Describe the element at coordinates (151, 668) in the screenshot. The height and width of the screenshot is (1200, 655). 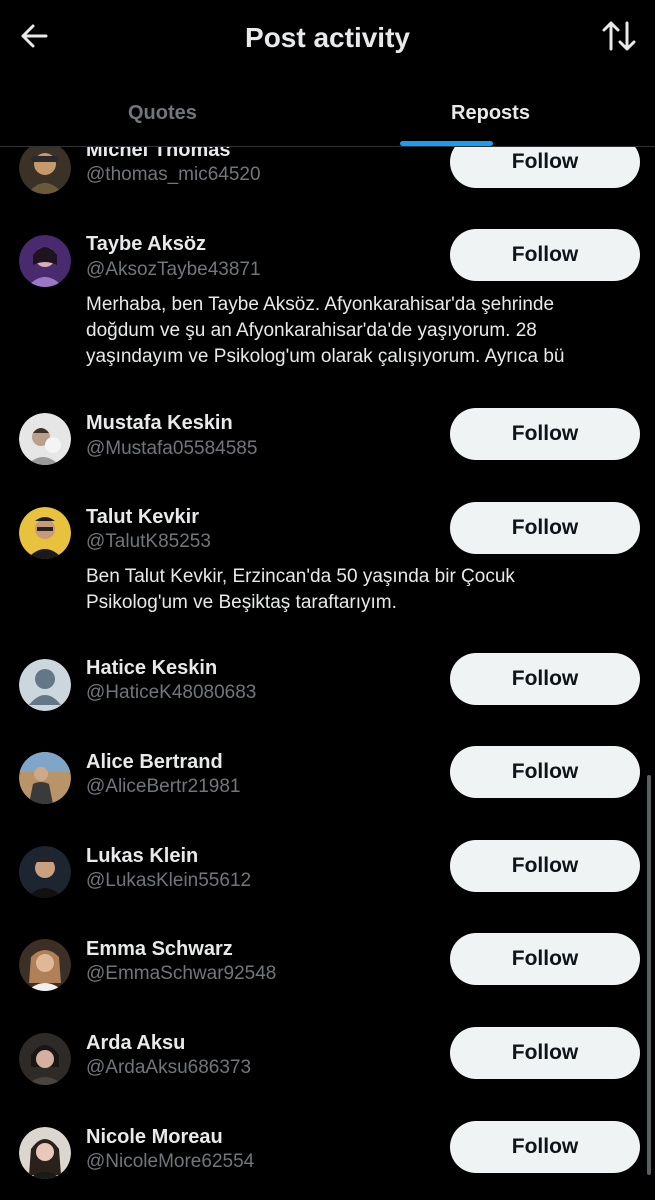
I see `user-name: Hatice Keskin` at that location.